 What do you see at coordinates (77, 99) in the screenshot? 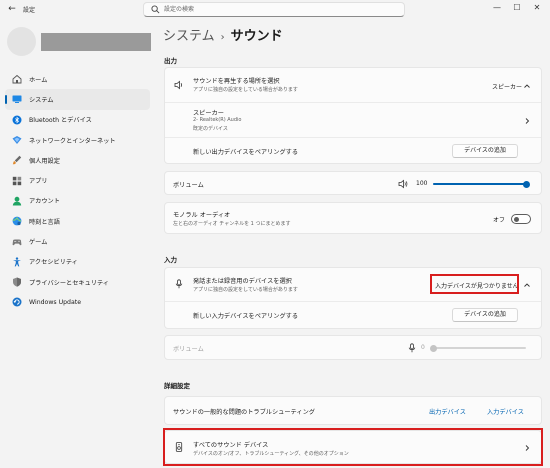
I see `sidebar-item-system: システム` at bounding box center [77, 99].